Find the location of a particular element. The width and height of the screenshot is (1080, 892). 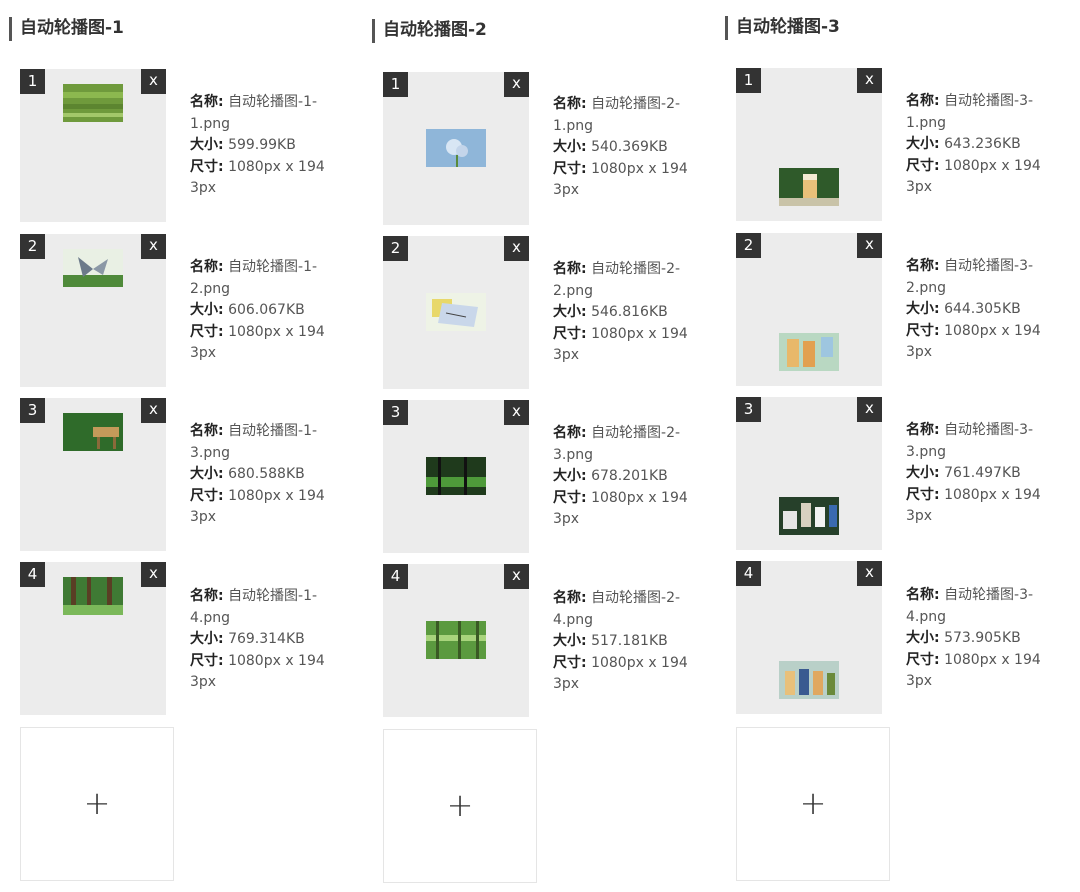

file-size: 643.236KB is located at coordinates (982, 144).